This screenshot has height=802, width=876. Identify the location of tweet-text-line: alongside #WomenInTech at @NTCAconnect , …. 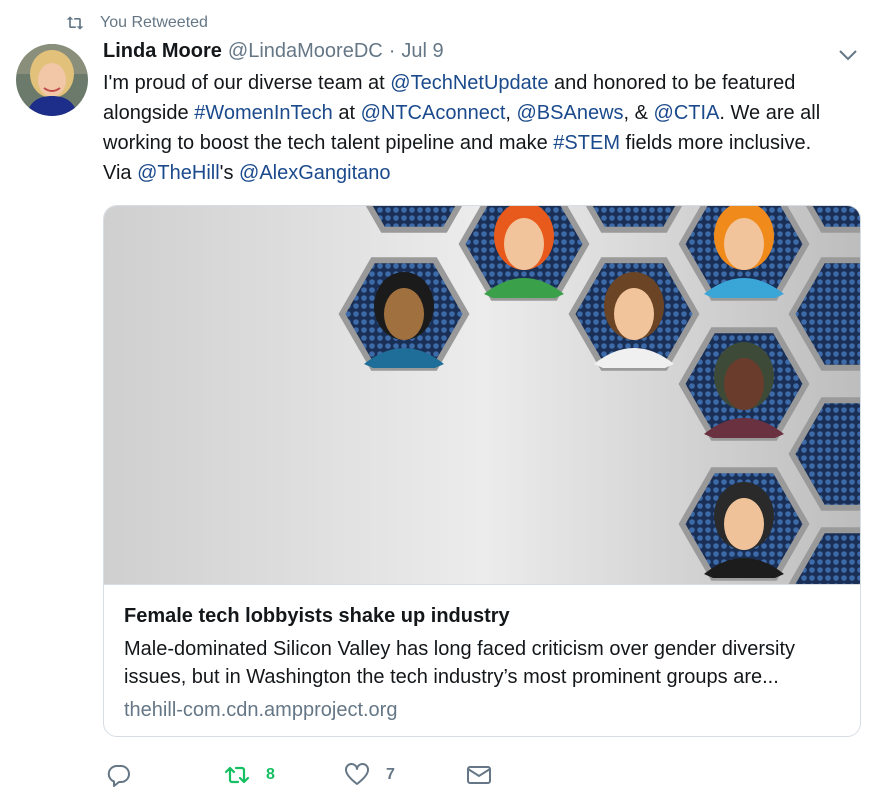
(483, 113).